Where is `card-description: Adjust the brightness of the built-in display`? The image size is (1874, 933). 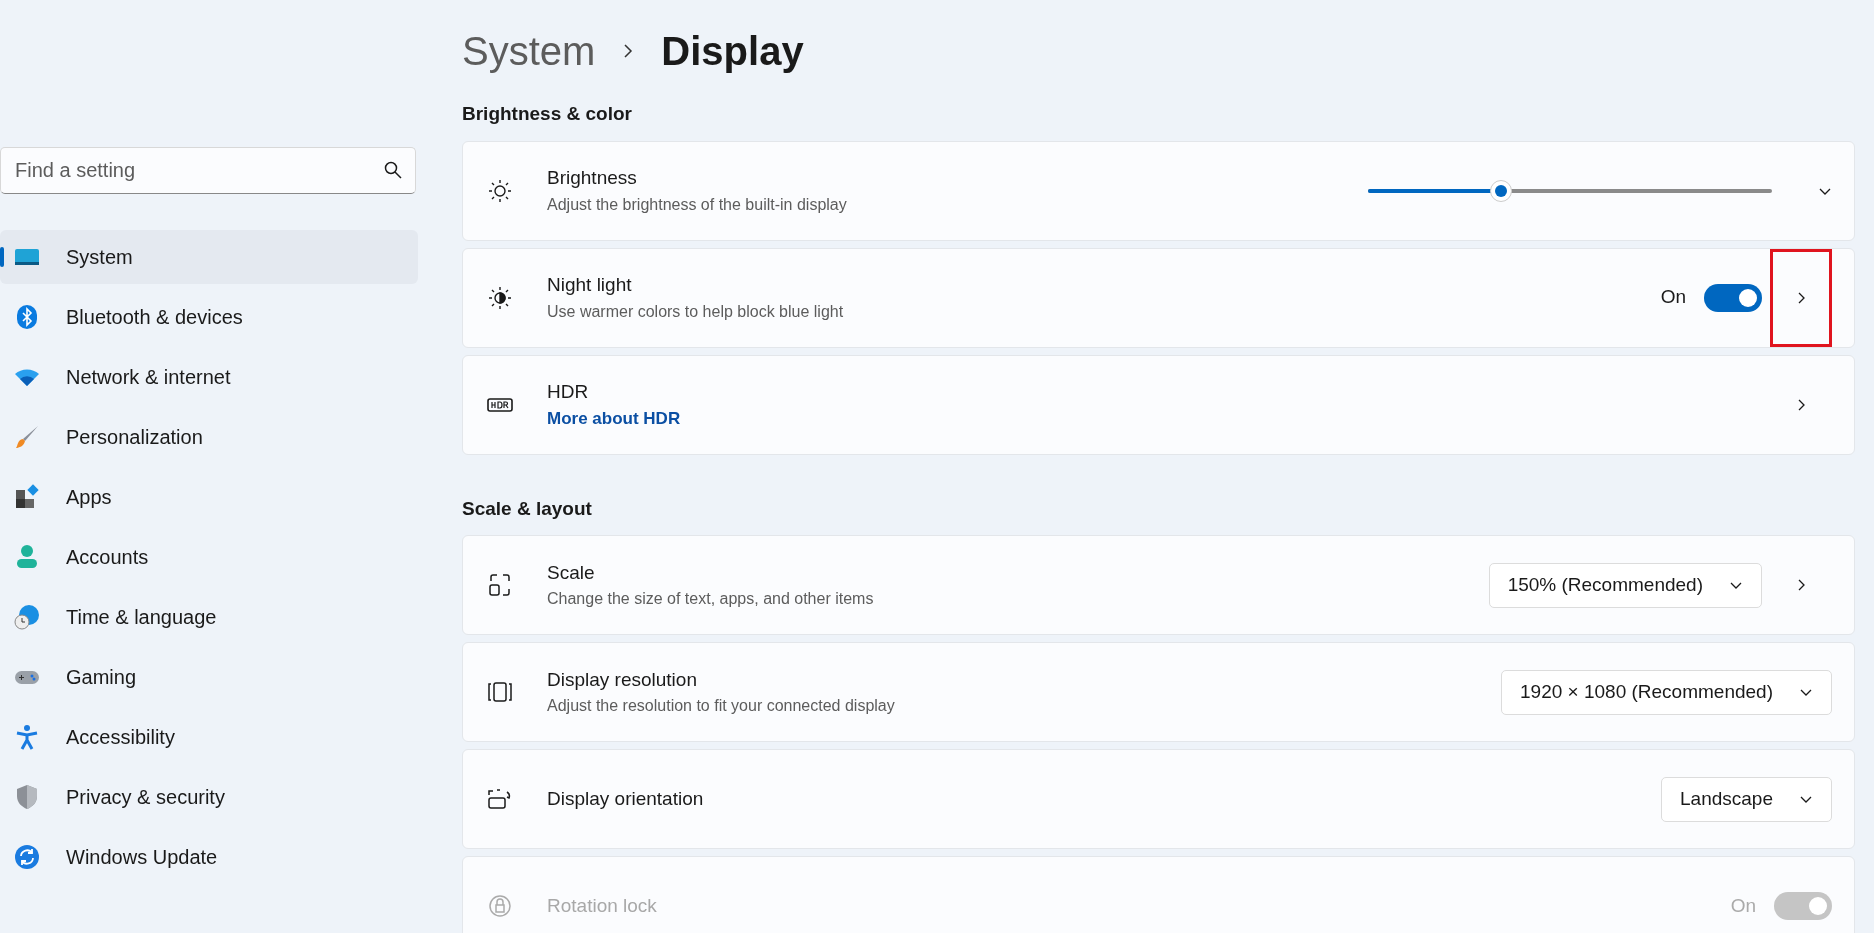 card-description: Adjust the brightness of the built-in display is located at coordinates (697, 204).